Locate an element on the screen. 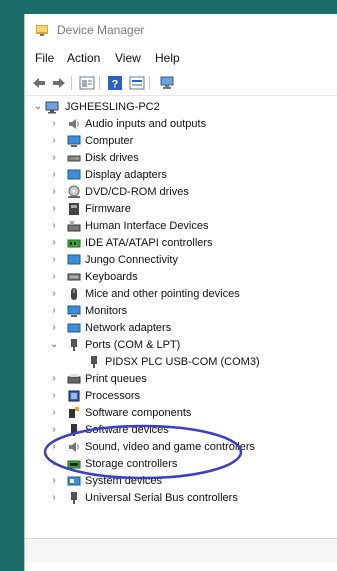  computer-name: JGHEESLING-PC2 is located at coordinates (112, 107).